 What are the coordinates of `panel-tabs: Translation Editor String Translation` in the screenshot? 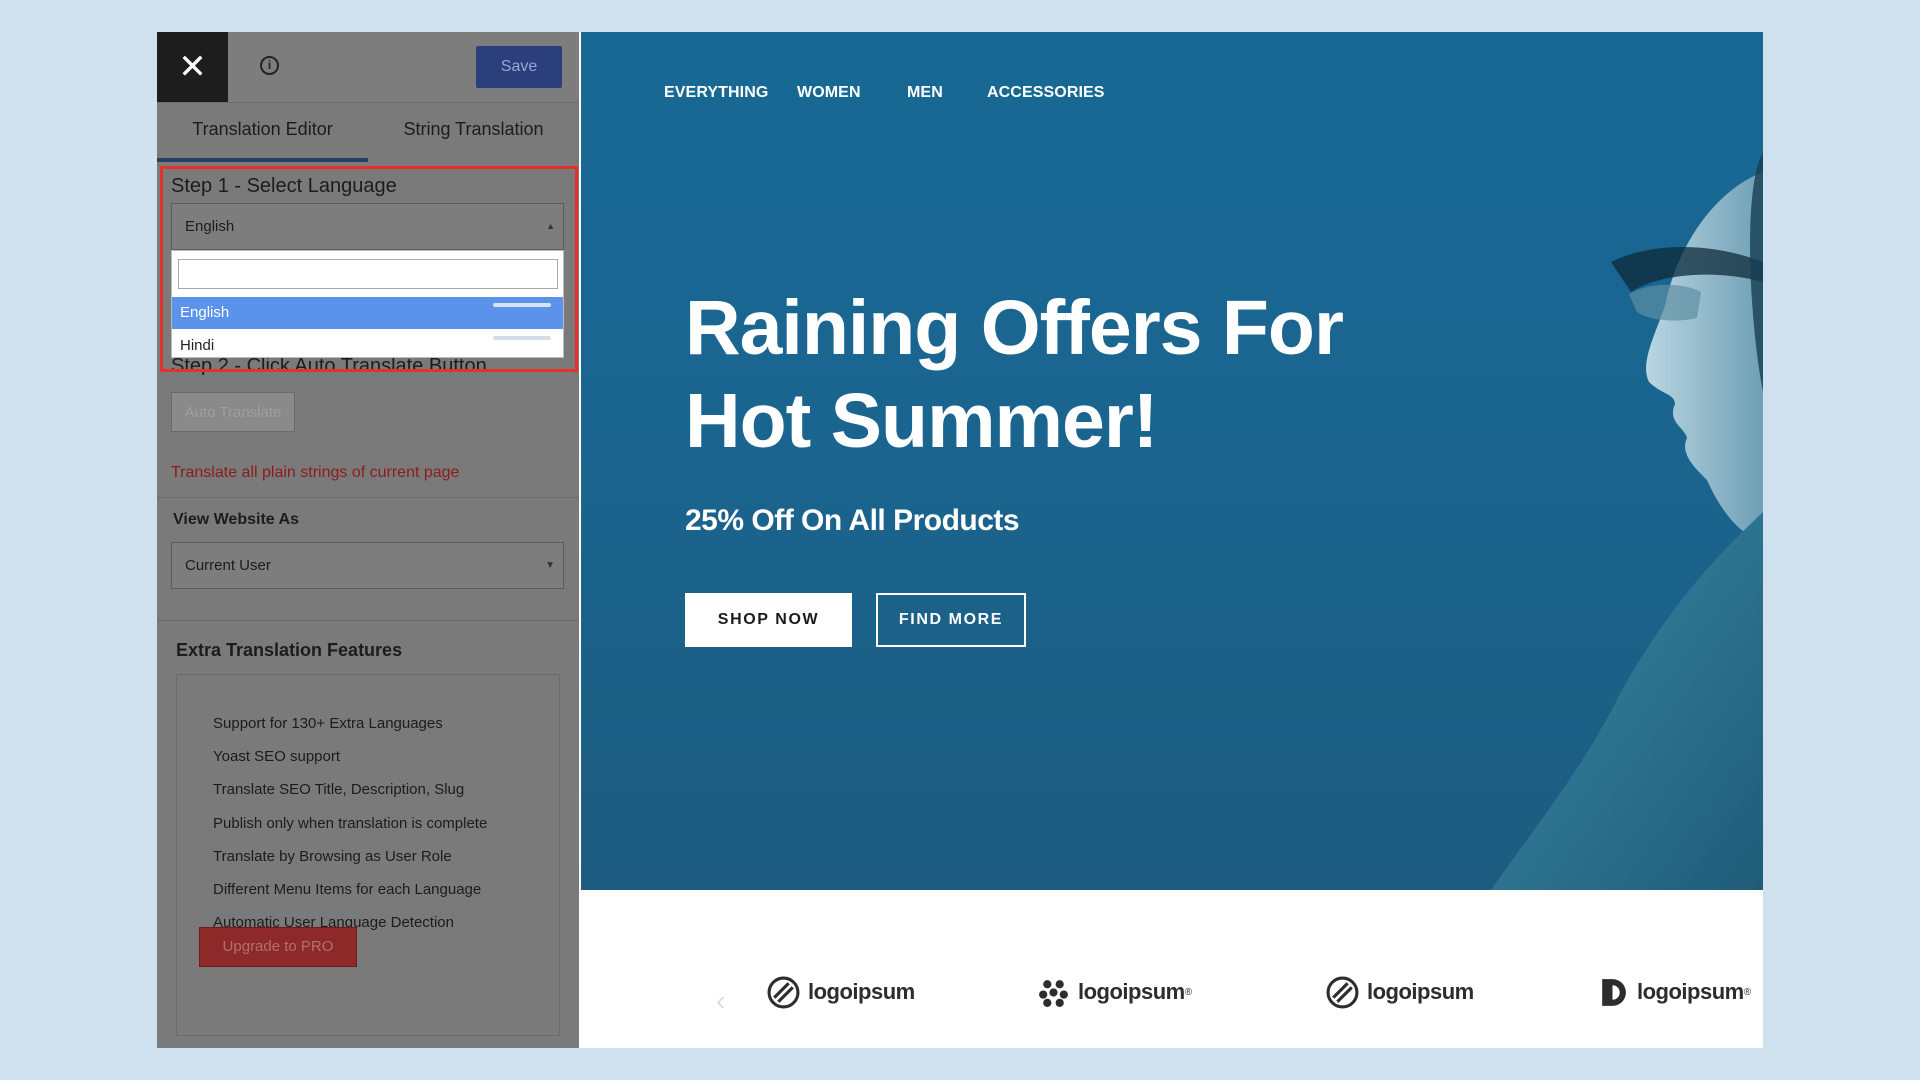 It's located at (368, 132).